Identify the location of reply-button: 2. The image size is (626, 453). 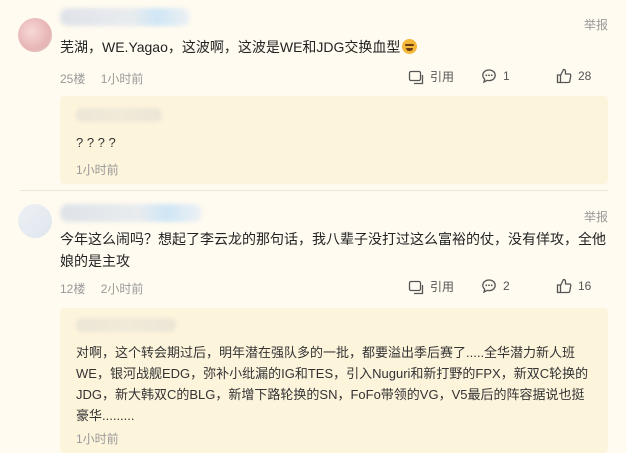
(495, 286).